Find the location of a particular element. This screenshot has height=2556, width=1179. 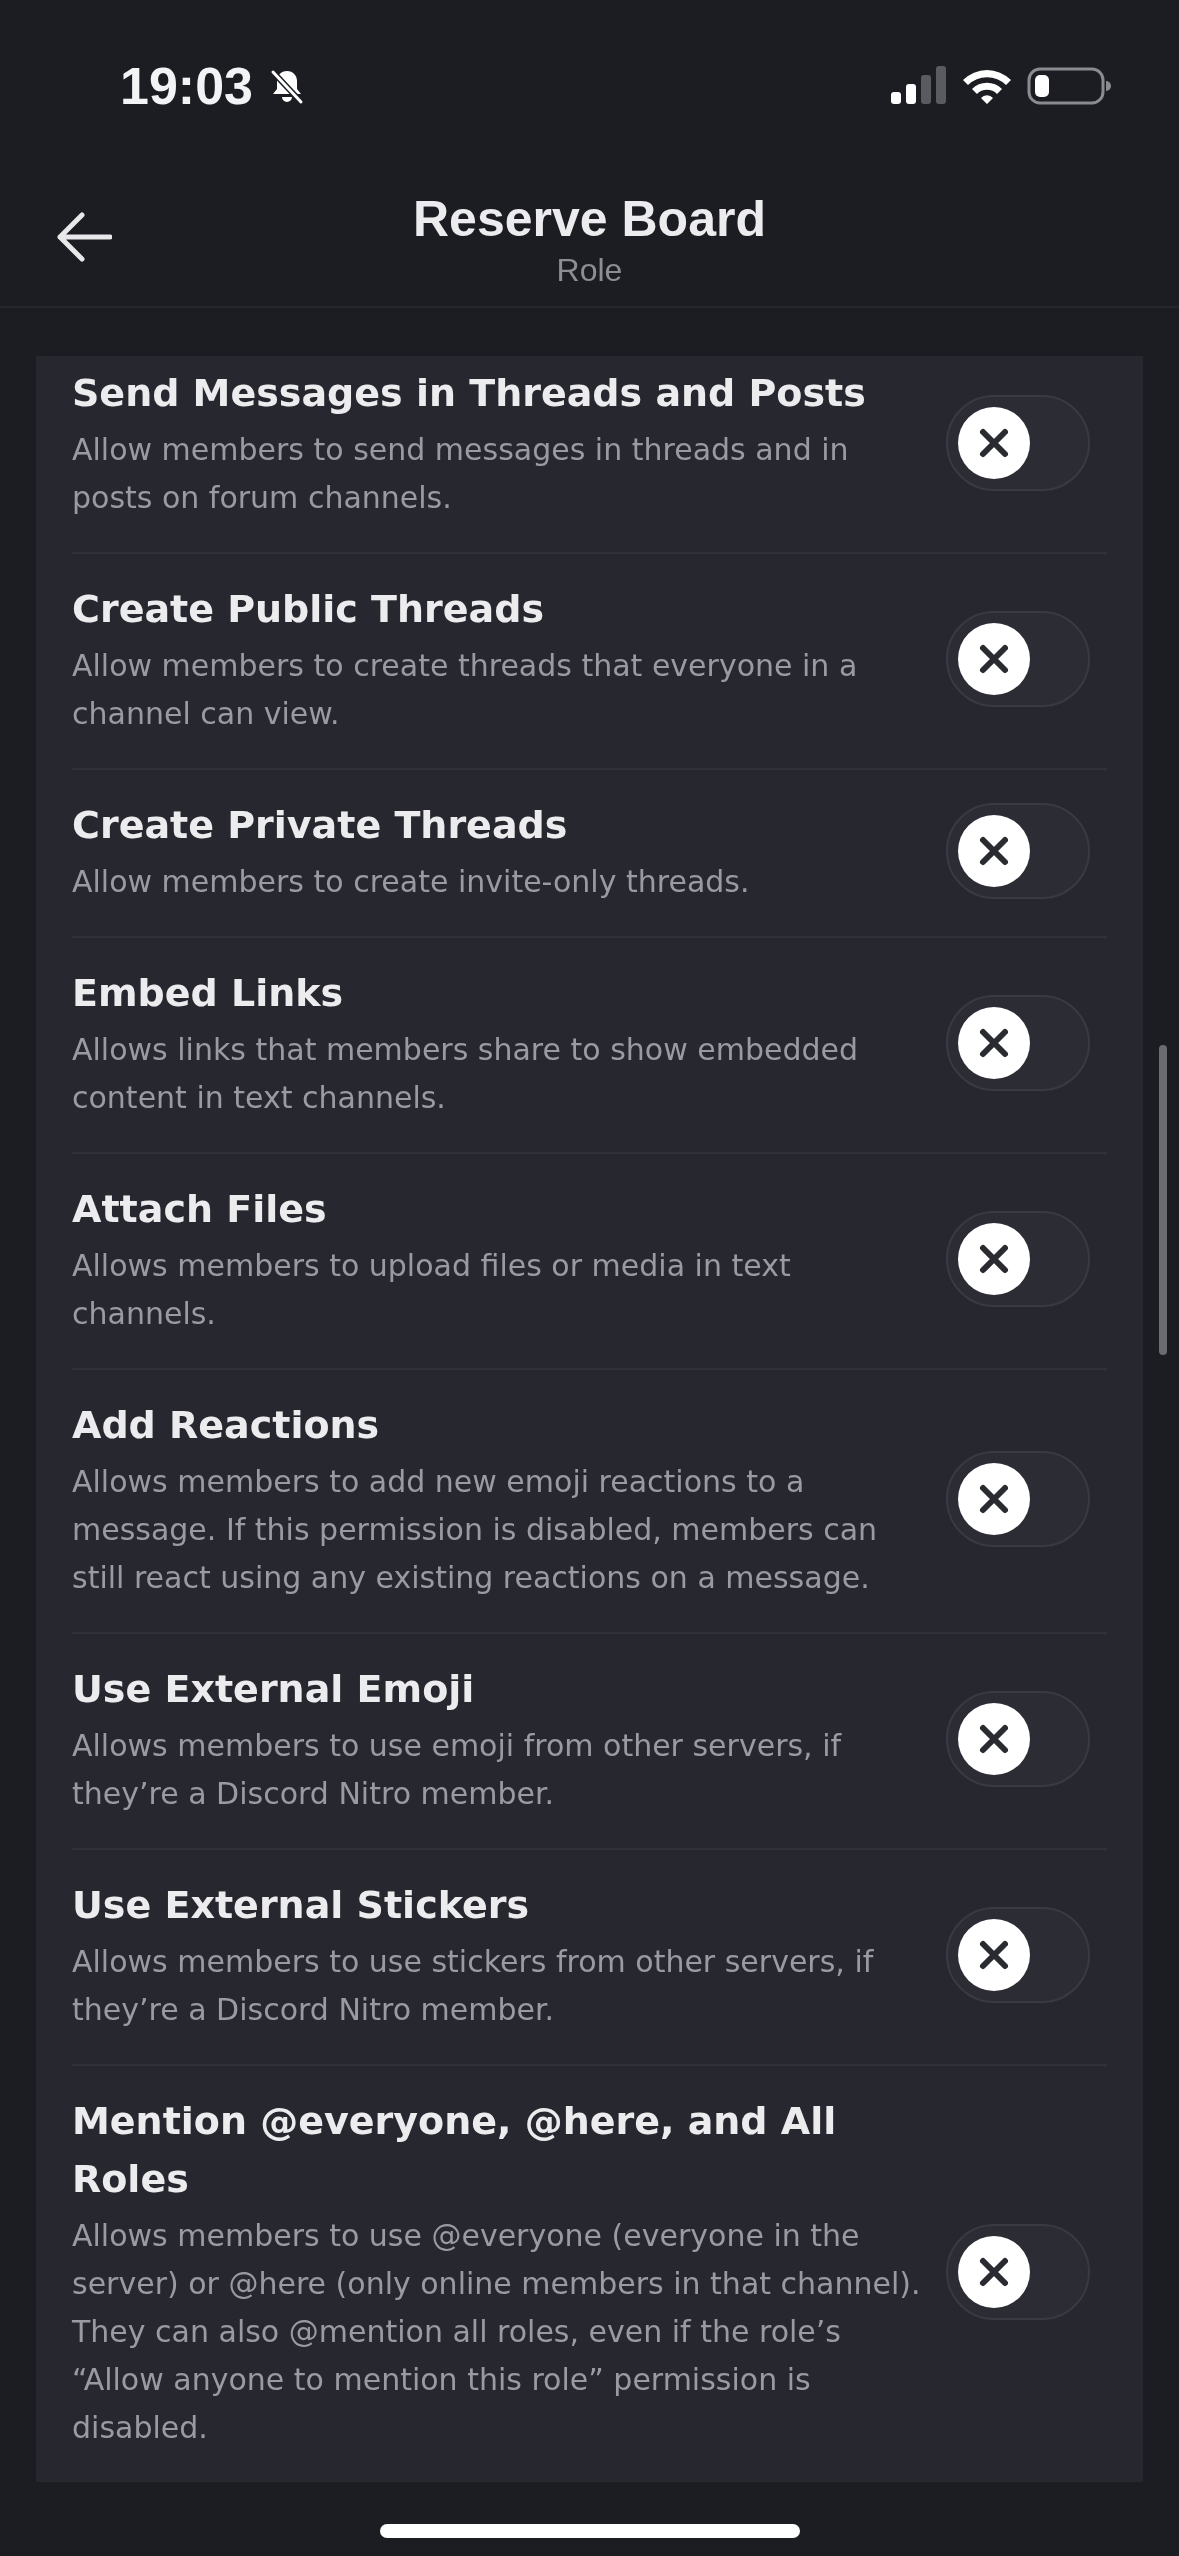

permission-title: Create Public Threads is located at coordinates (309, 609).